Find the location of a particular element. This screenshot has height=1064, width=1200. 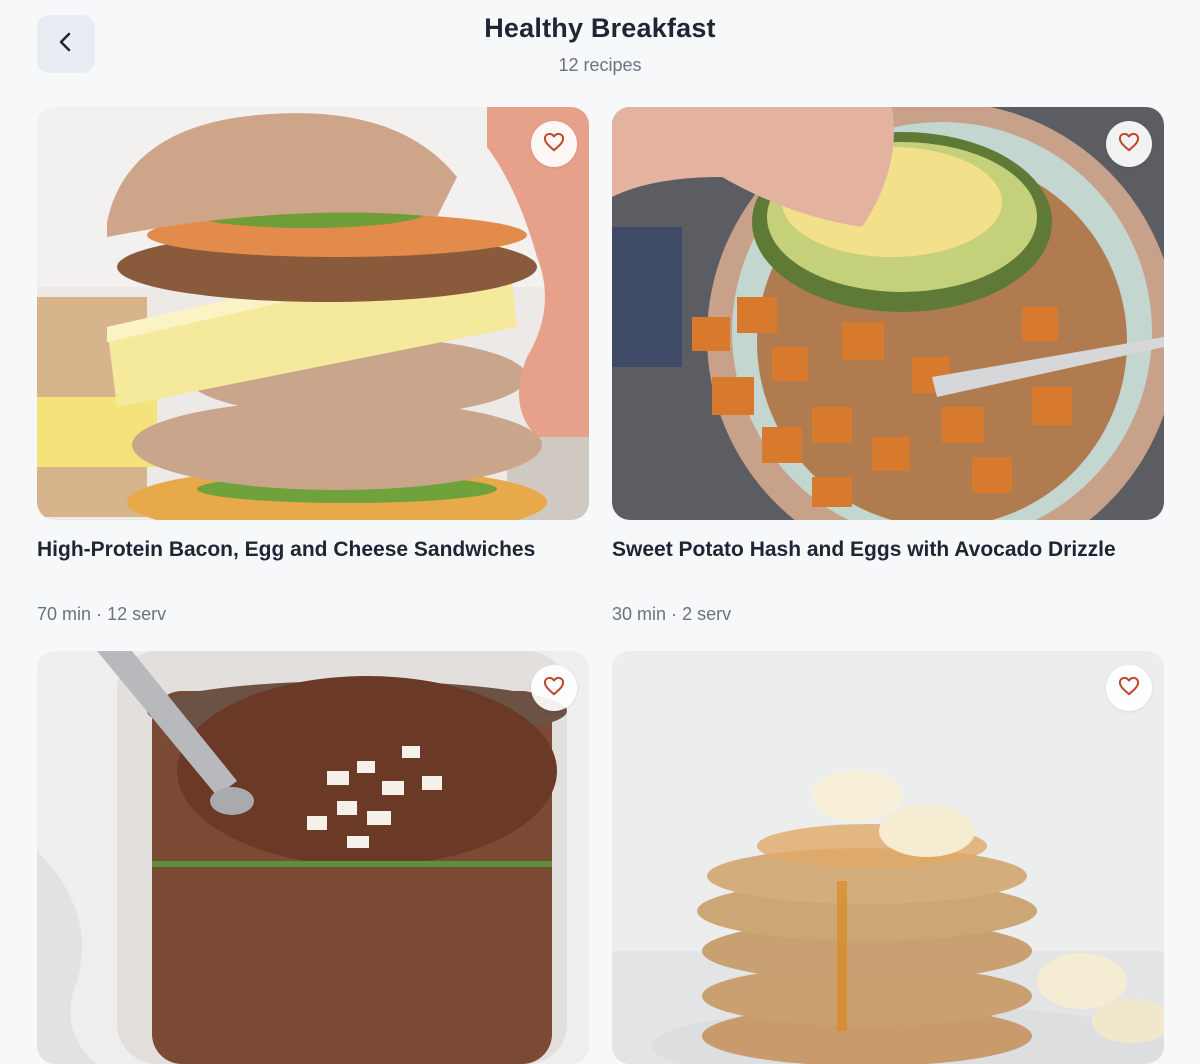

recipe-time: 70 min is located at coordinates (64, 614).